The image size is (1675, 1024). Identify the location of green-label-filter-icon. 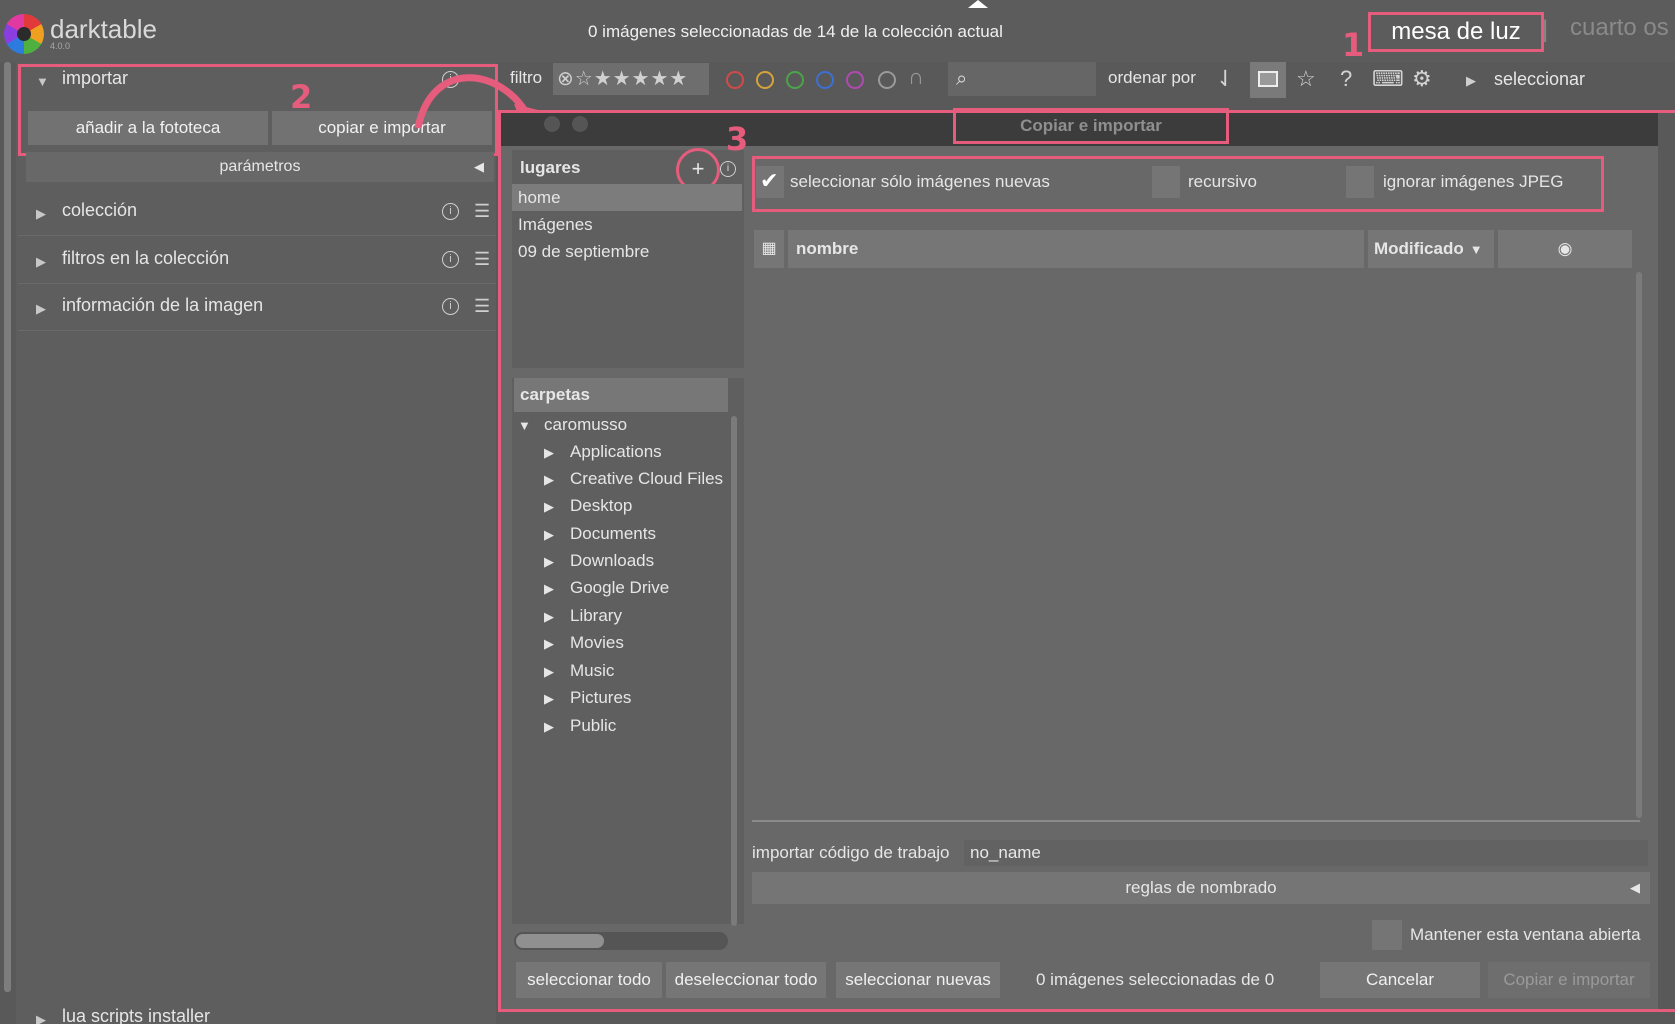
(795, 80).